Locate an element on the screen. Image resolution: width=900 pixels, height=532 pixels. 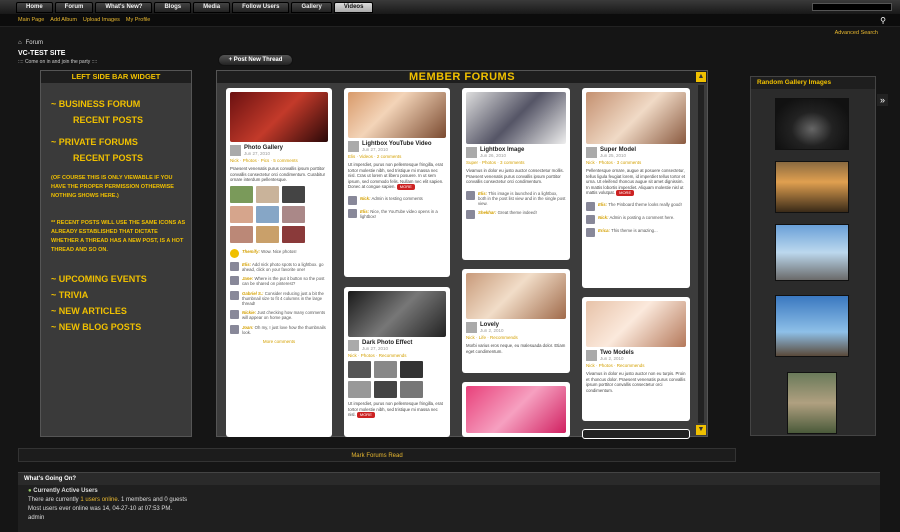
post-tags: Nick · Photos · Pics · 5 comments is located at coordinates (279, 160).